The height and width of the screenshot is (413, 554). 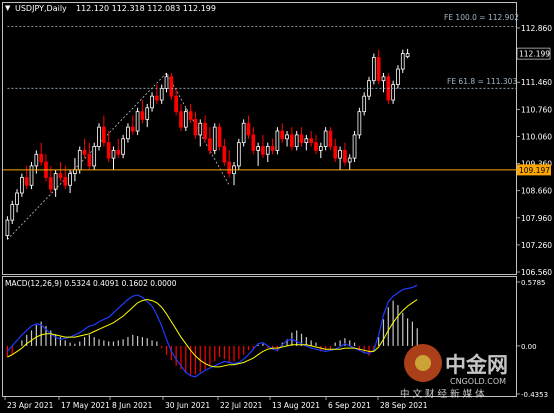 What do you see at coordinates (296, 405) in the screenshot?
I see `date-tick-label: 13 Aug 2021` at bounding box center [296, 405].